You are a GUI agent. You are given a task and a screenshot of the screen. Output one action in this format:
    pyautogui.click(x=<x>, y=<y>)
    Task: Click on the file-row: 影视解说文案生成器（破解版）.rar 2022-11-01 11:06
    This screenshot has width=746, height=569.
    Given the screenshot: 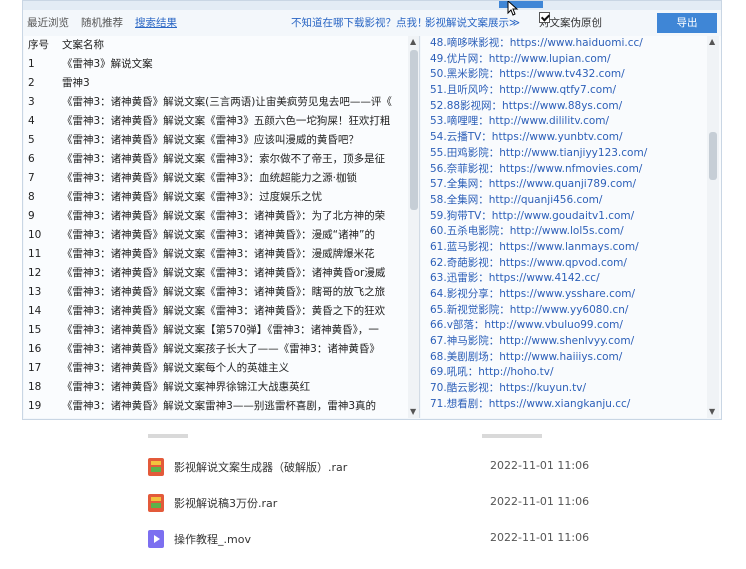 What is the action you would take?
    pyautogui.click(x=369, y=468)
    